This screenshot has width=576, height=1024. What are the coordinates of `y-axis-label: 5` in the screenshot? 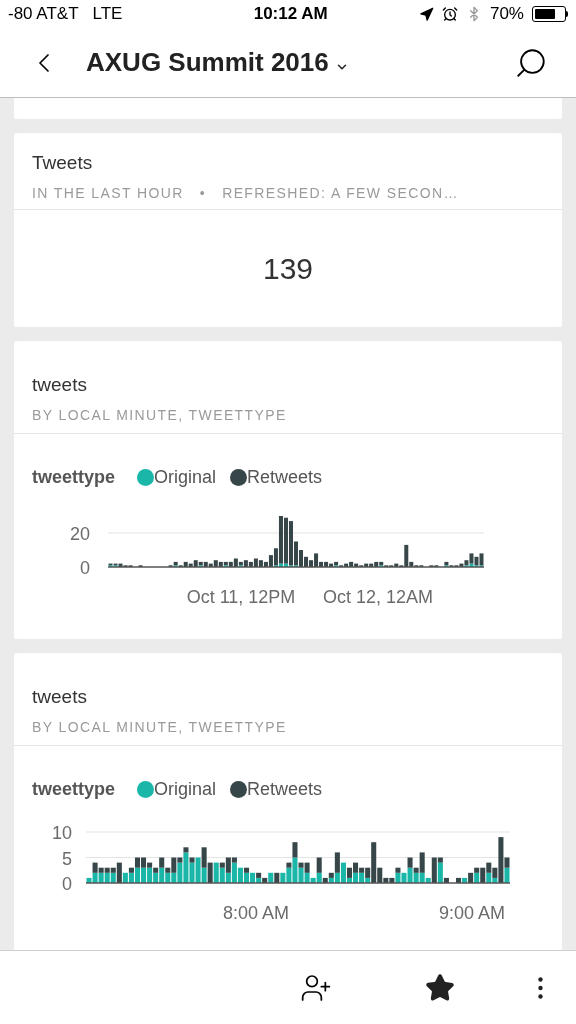 It's located at (67, 858).